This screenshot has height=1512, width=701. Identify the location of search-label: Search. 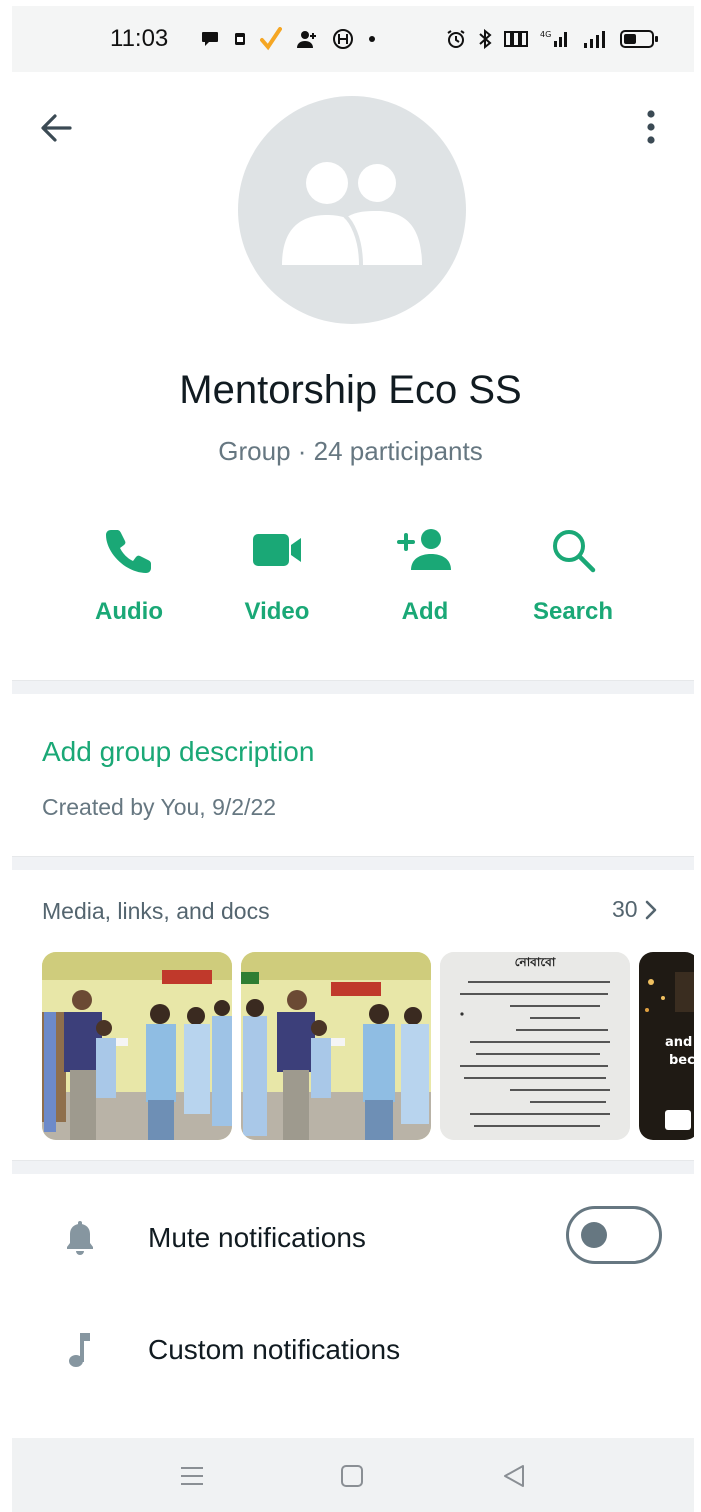
(573, 611).